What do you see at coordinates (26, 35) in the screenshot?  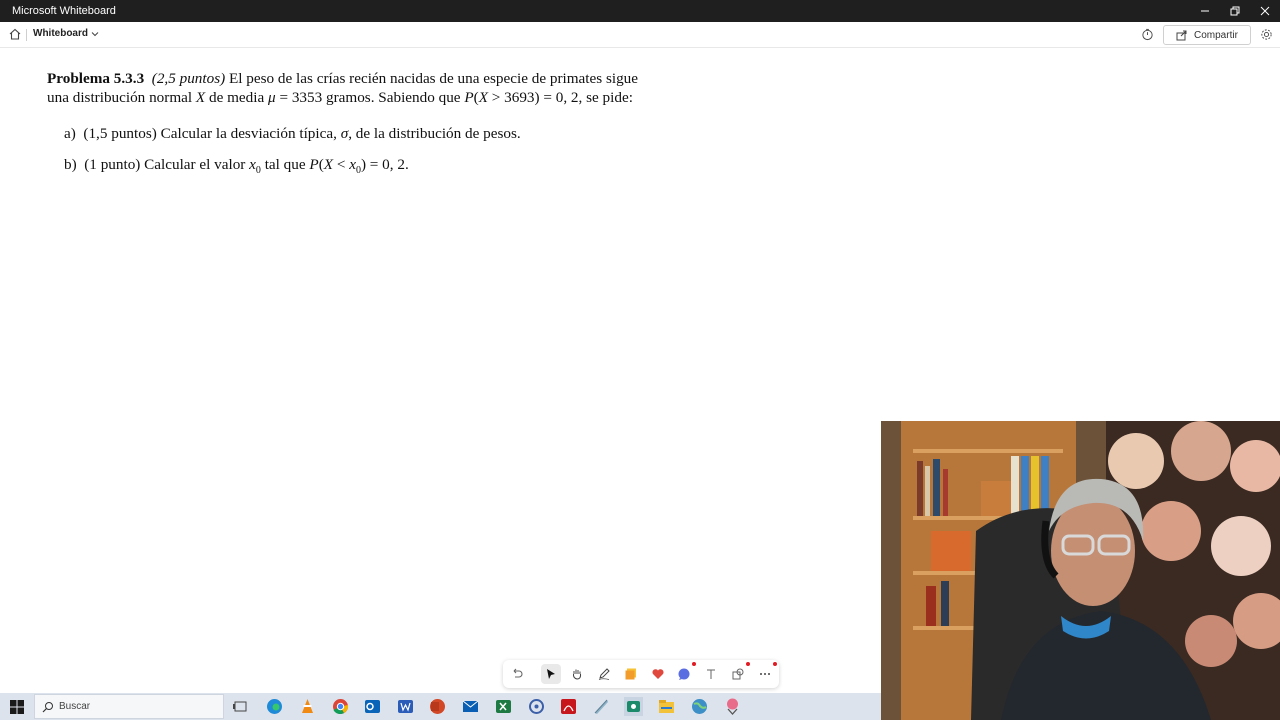 I see `divider` at bounding box center [26, 35].